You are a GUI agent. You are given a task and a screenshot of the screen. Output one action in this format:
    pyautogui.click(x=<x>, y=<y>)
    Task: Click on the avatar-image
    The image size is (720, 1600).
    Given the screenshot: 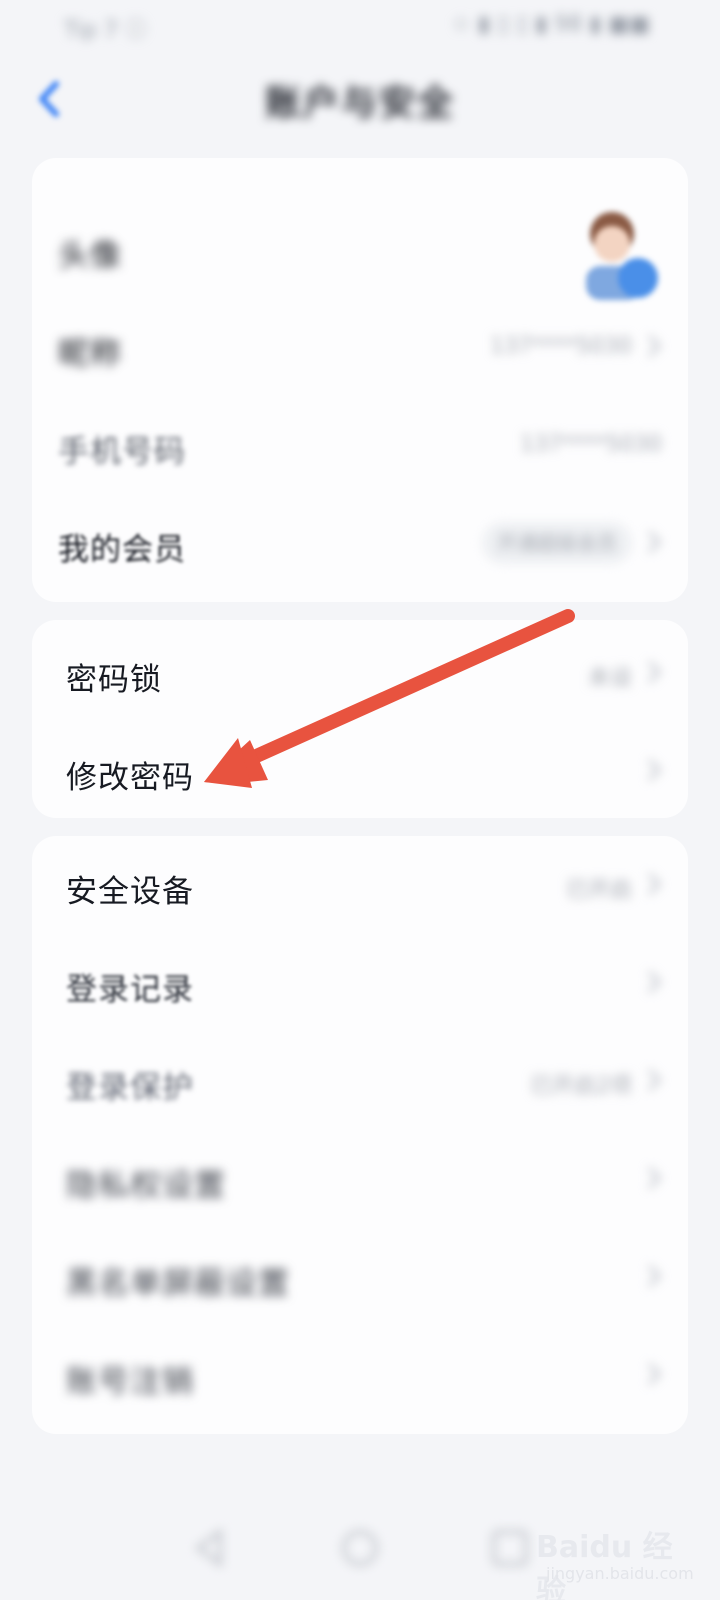 What is the action you would take?
    pyautogui.click(x=622, y=256)
    